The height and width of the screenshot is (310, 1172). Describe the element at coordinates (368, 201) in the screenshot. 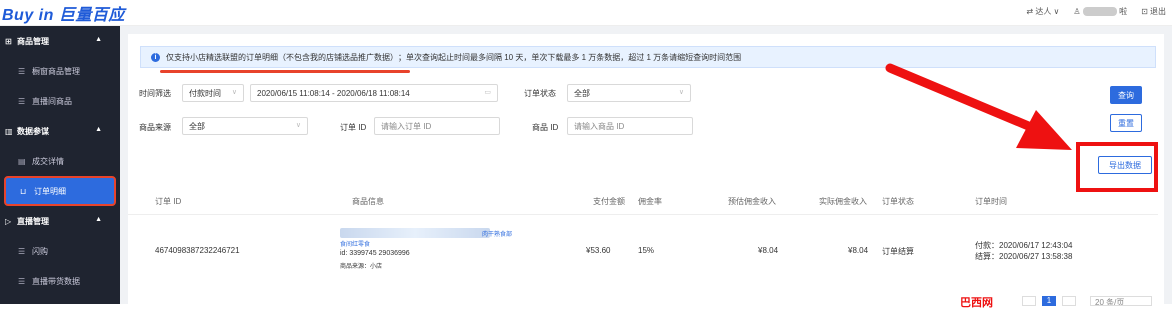

I see `col-product-info: 商品信息` at that location.